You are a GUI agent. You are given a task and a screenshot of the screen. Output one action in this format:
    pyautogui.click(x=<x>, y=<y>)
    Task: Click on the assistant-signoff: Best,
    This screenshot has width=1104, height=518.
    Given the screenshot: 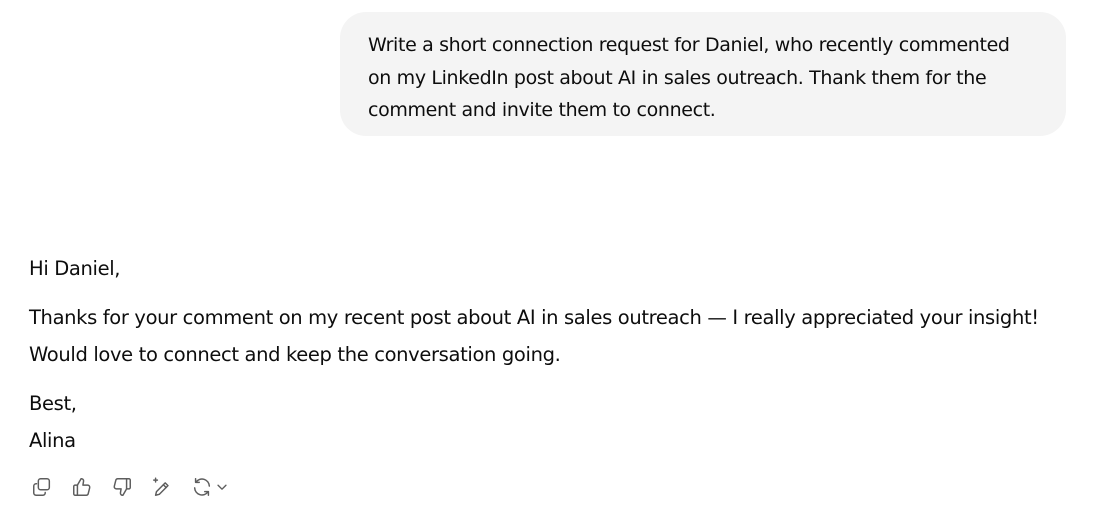 What is the action you would take?
    pyautogui.click(x=53, y=403)
    